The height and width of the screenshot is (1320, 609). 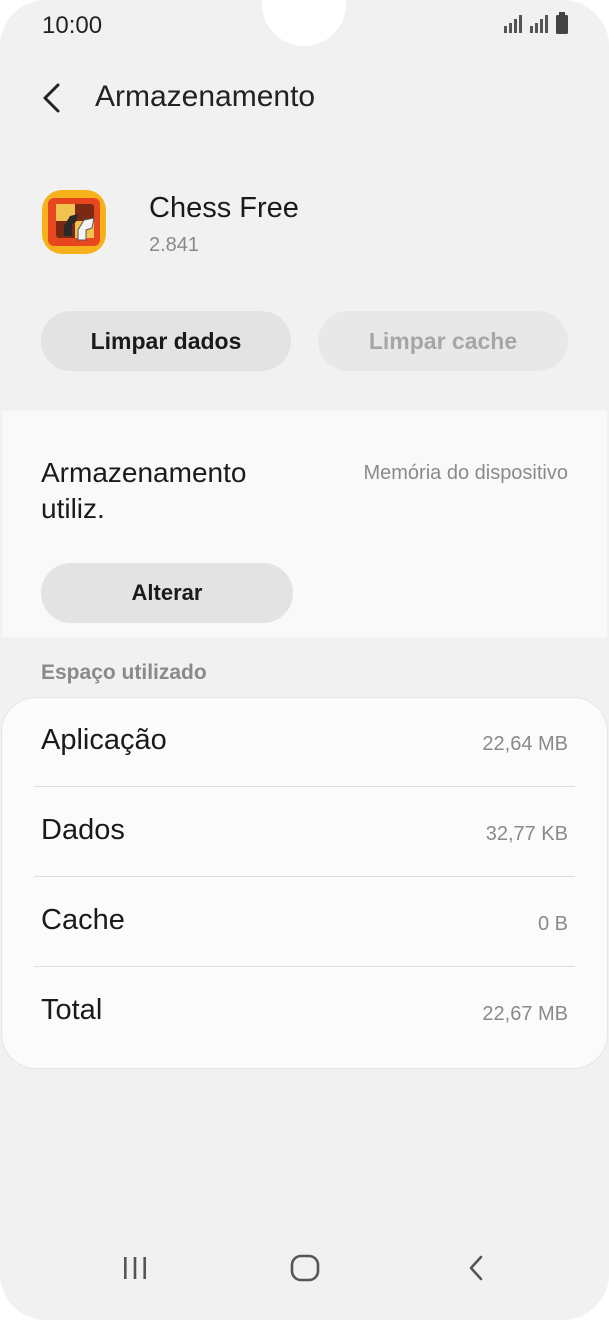 I want to click on usage-label: Total, so click(x=72, y=1010).